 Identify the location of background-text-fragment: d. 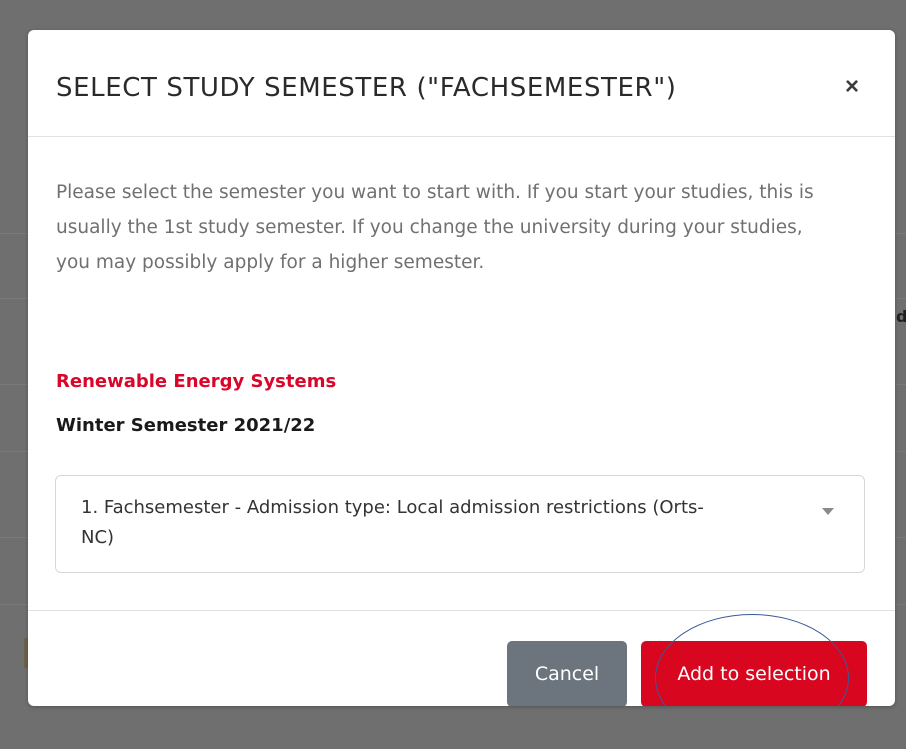
(901, 317).